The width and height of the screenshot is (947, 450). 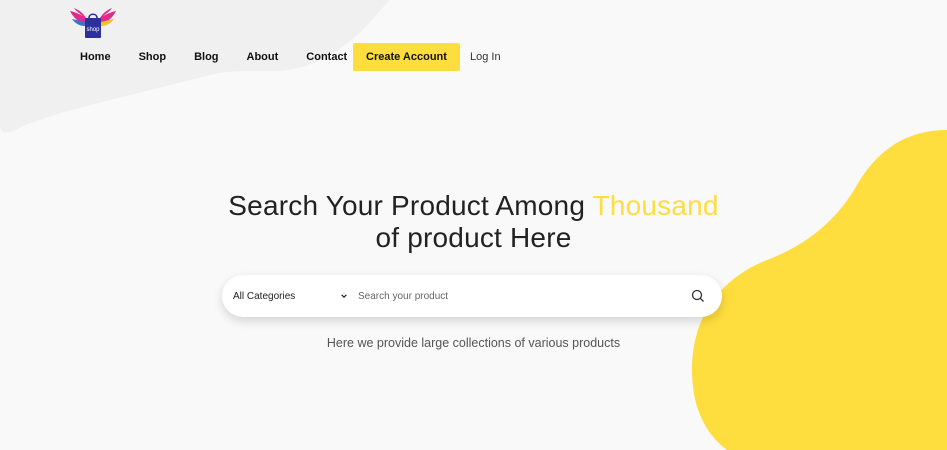 What do you see at coordinates (518, 296) in the screenshot?
I see `search-input` at bounding box center [518, 296].